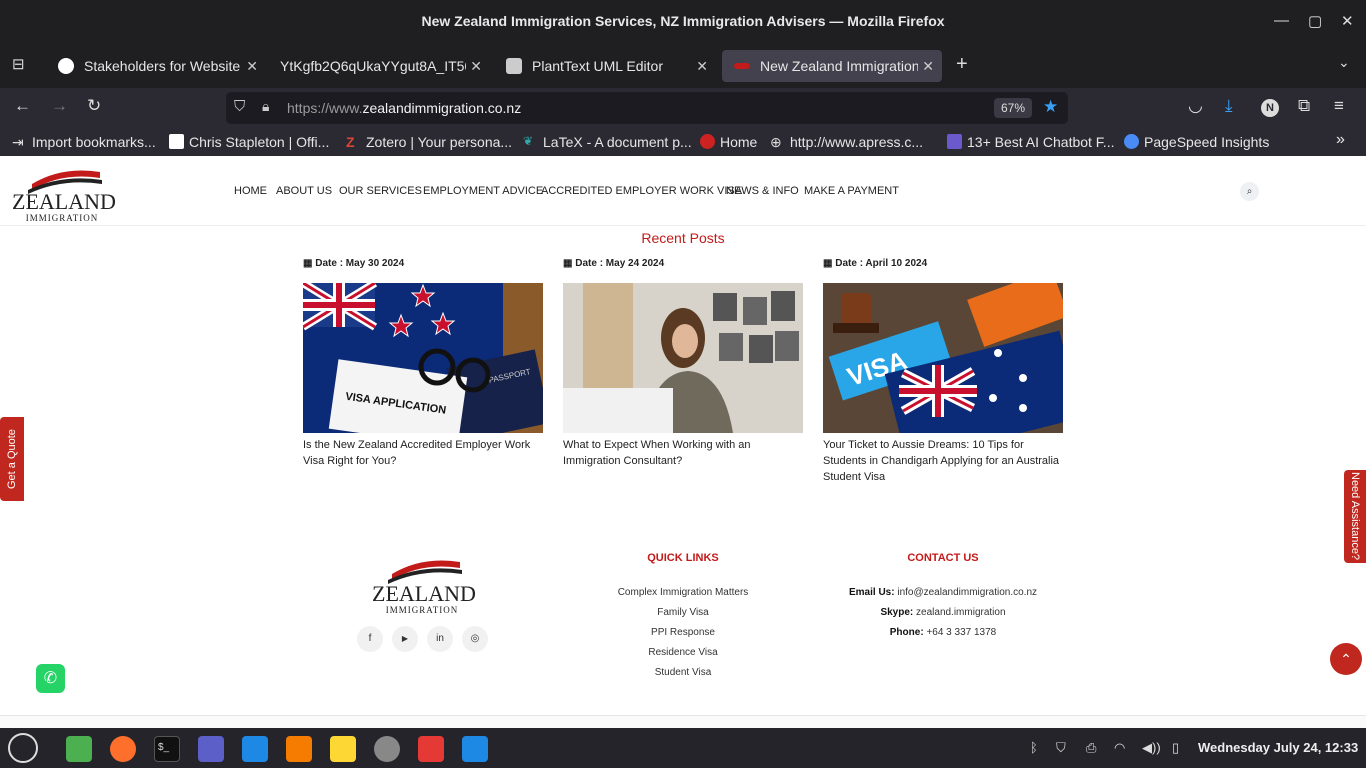 This screenshot has width=1366, height=768. I want to click on menu-payment: MAKE A PAYMENT, so click(851, 191).